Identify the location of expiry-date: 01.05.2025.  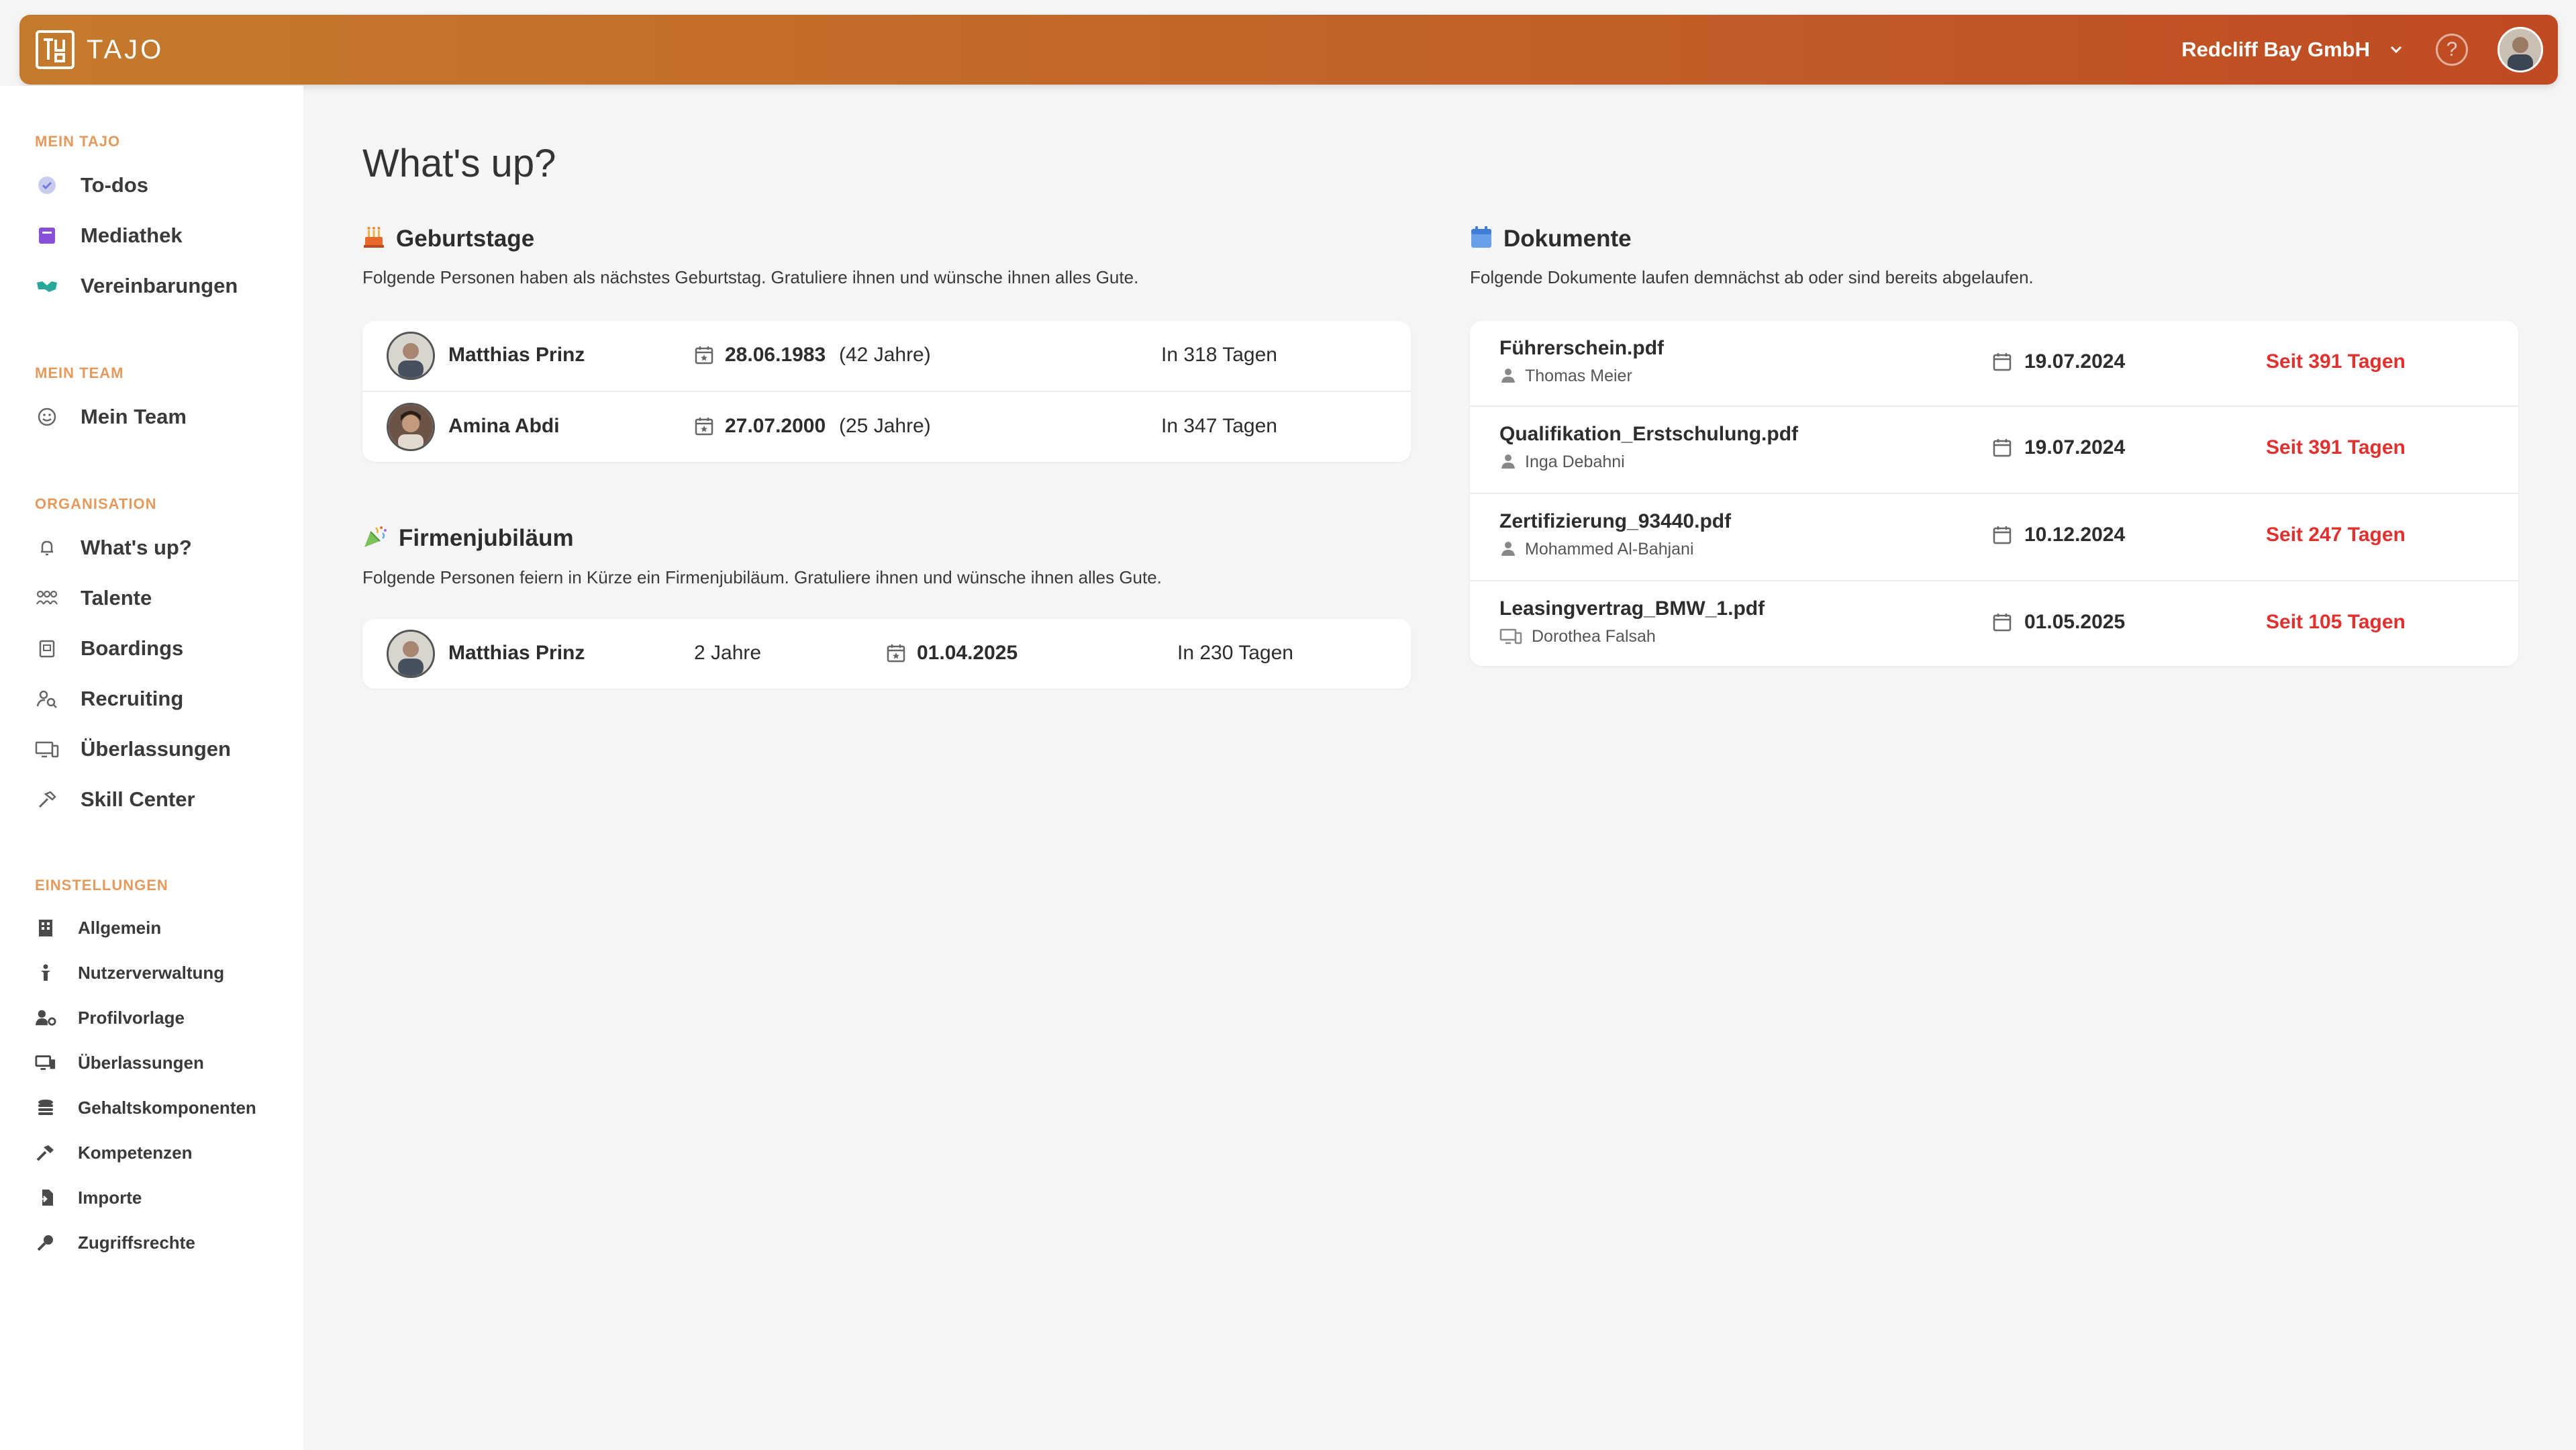
(2075, 622).